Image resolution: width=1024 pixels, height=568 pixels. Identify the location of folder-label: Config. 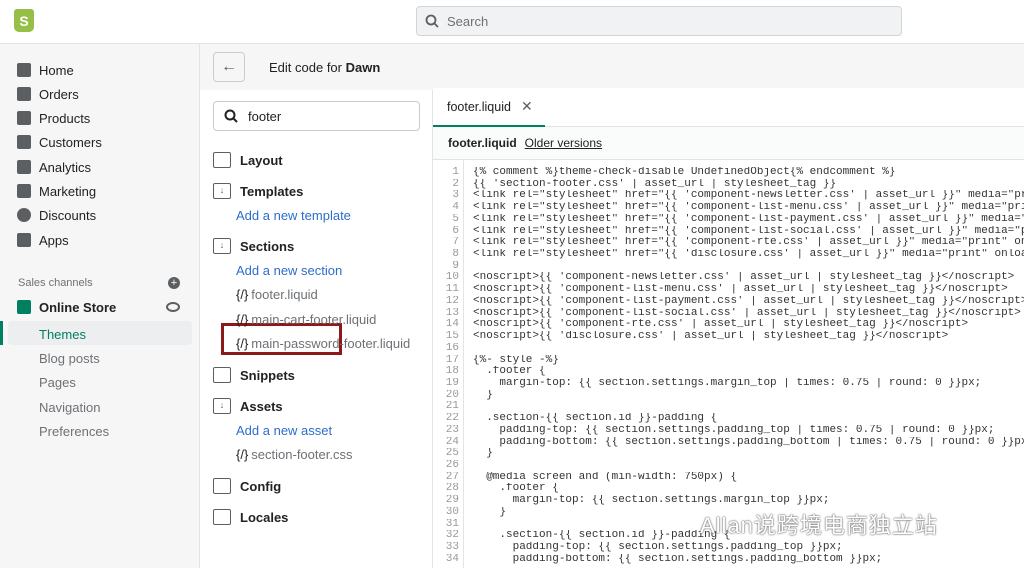
(261, 486).